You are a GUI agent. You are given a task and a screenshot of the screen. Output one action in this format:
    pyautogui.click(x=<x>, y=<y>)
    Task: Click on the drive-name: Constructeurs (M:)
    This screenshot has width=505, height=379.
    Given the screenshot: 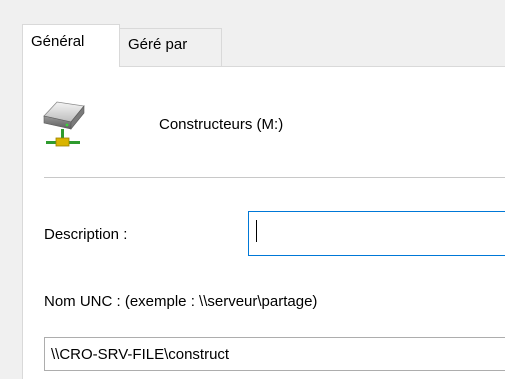 What is the action you would take?
    pyautogui.click(x=221, y=124)
    